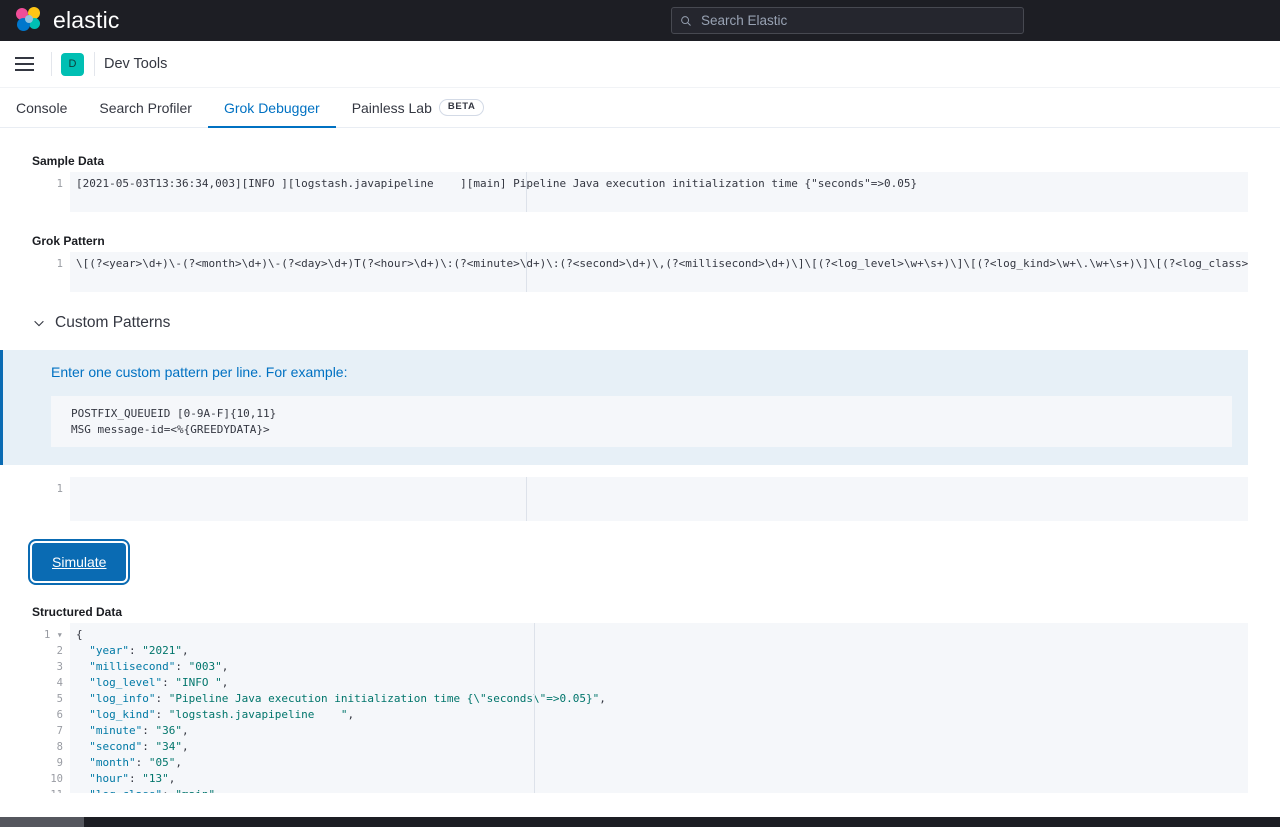  What do you see at coordinates (51, 499) in the screenshot?
I see `custom-patterns-gutter: 1` at bounding box center [51, 499].